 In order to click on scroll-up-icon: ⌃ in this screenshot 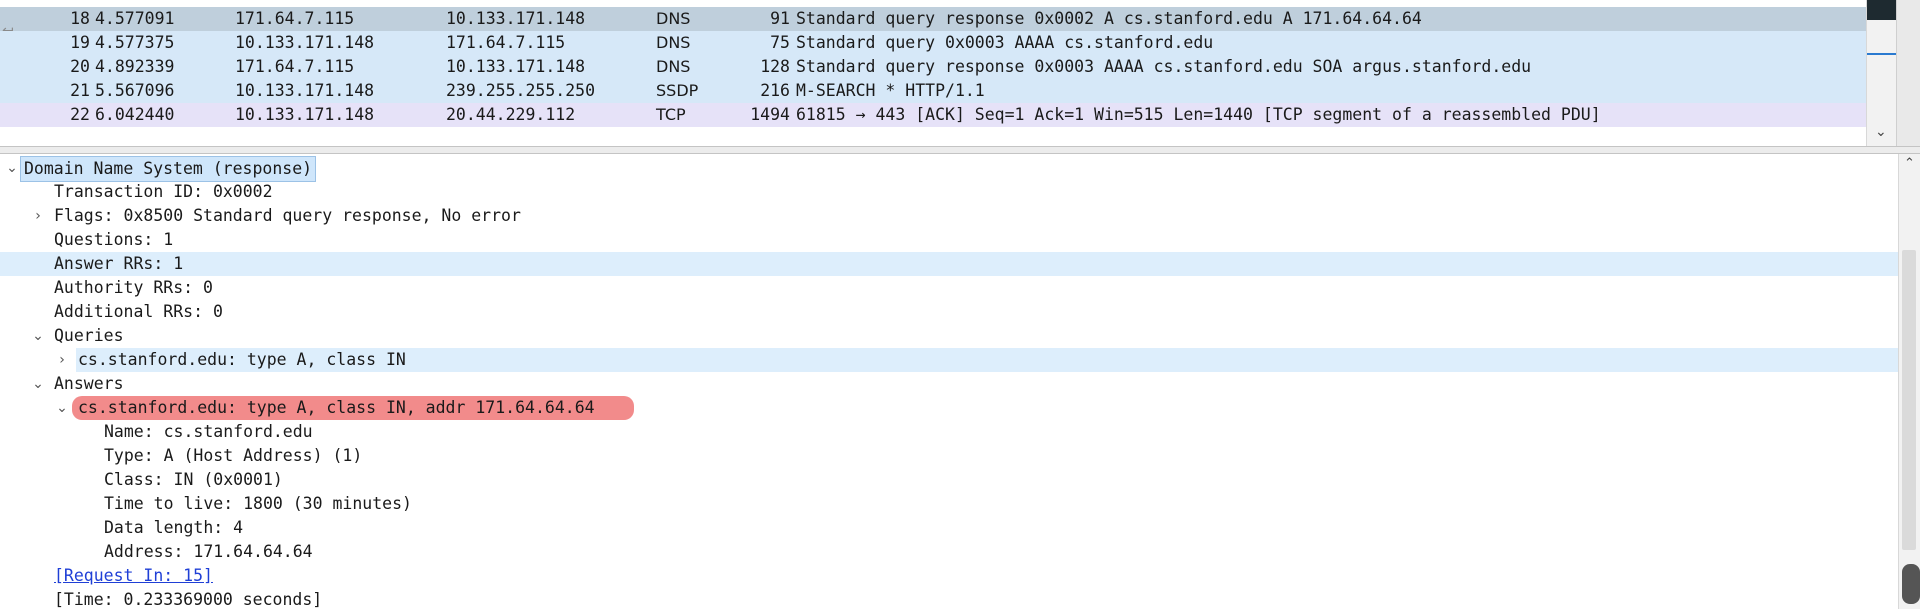, I will do `click(1909, 163)`.